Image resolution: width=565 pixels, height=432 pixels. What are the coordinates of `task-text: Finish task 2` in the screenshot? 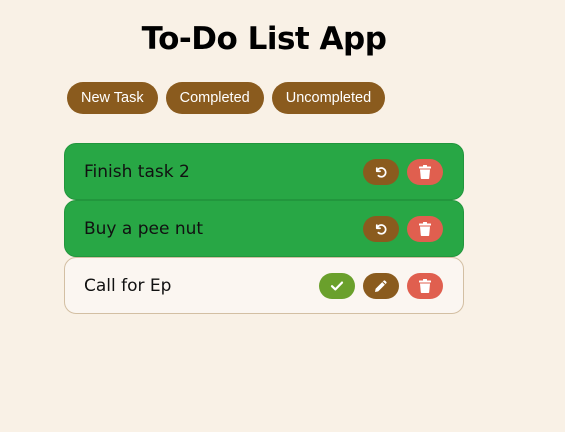 It's located at (137, 171).